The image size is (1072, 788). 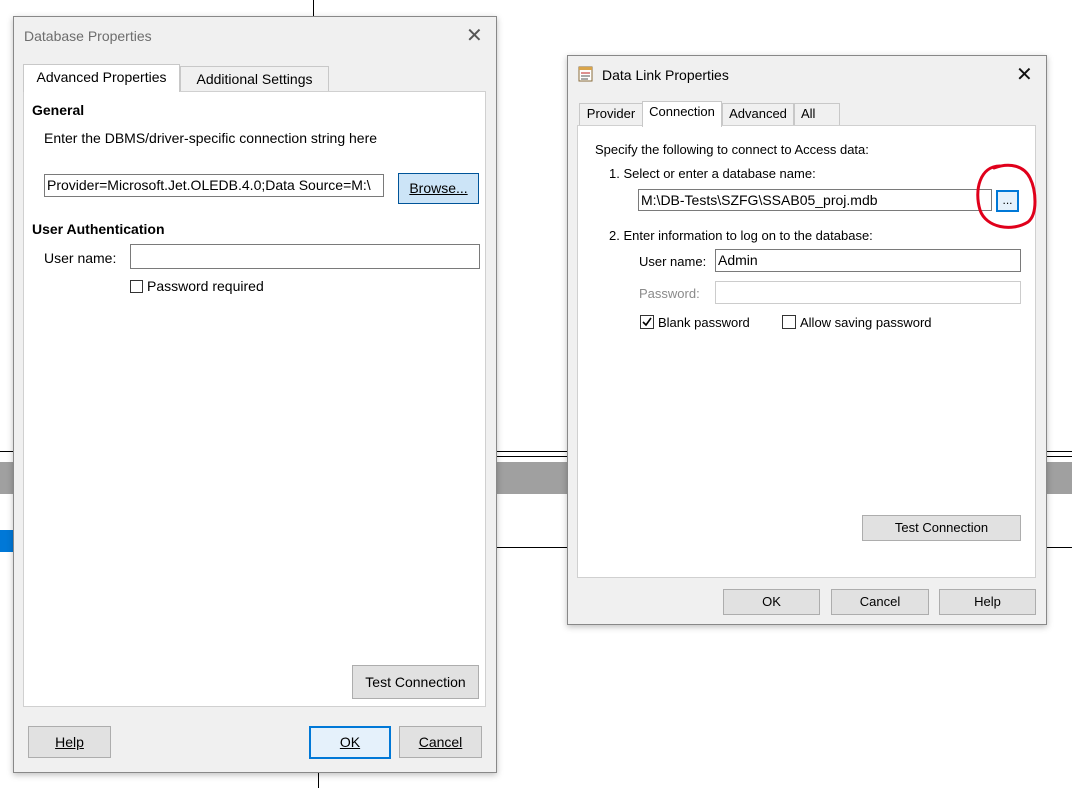 I want to click on dialog-title: Database Properties, so click(x=88, y=36).